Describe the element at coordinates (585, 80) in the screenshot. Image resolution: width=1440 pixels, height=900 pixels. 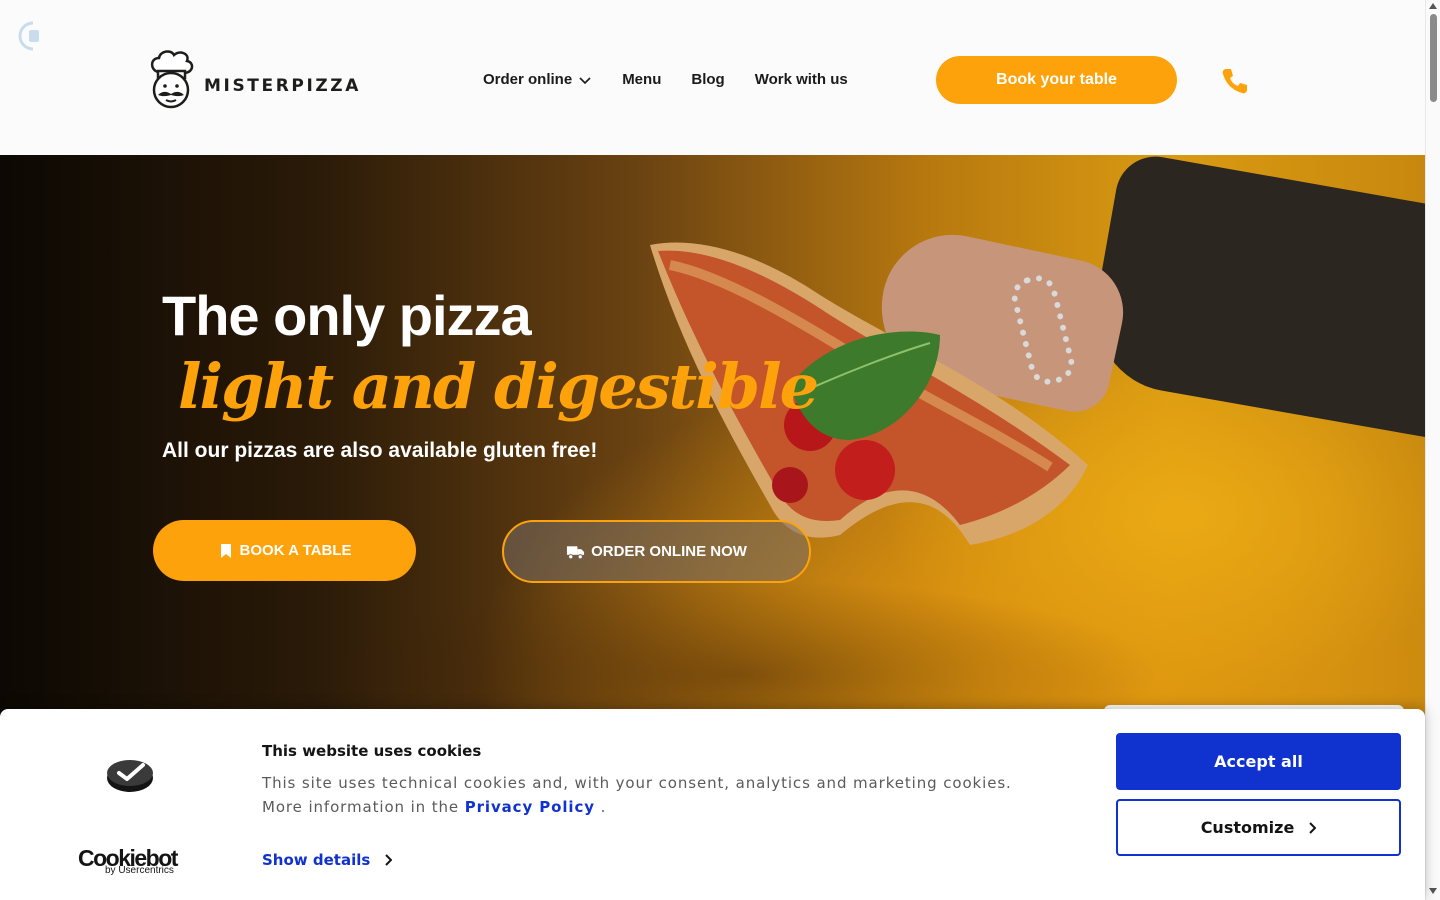
I see `chevron-down-icon` at that location.